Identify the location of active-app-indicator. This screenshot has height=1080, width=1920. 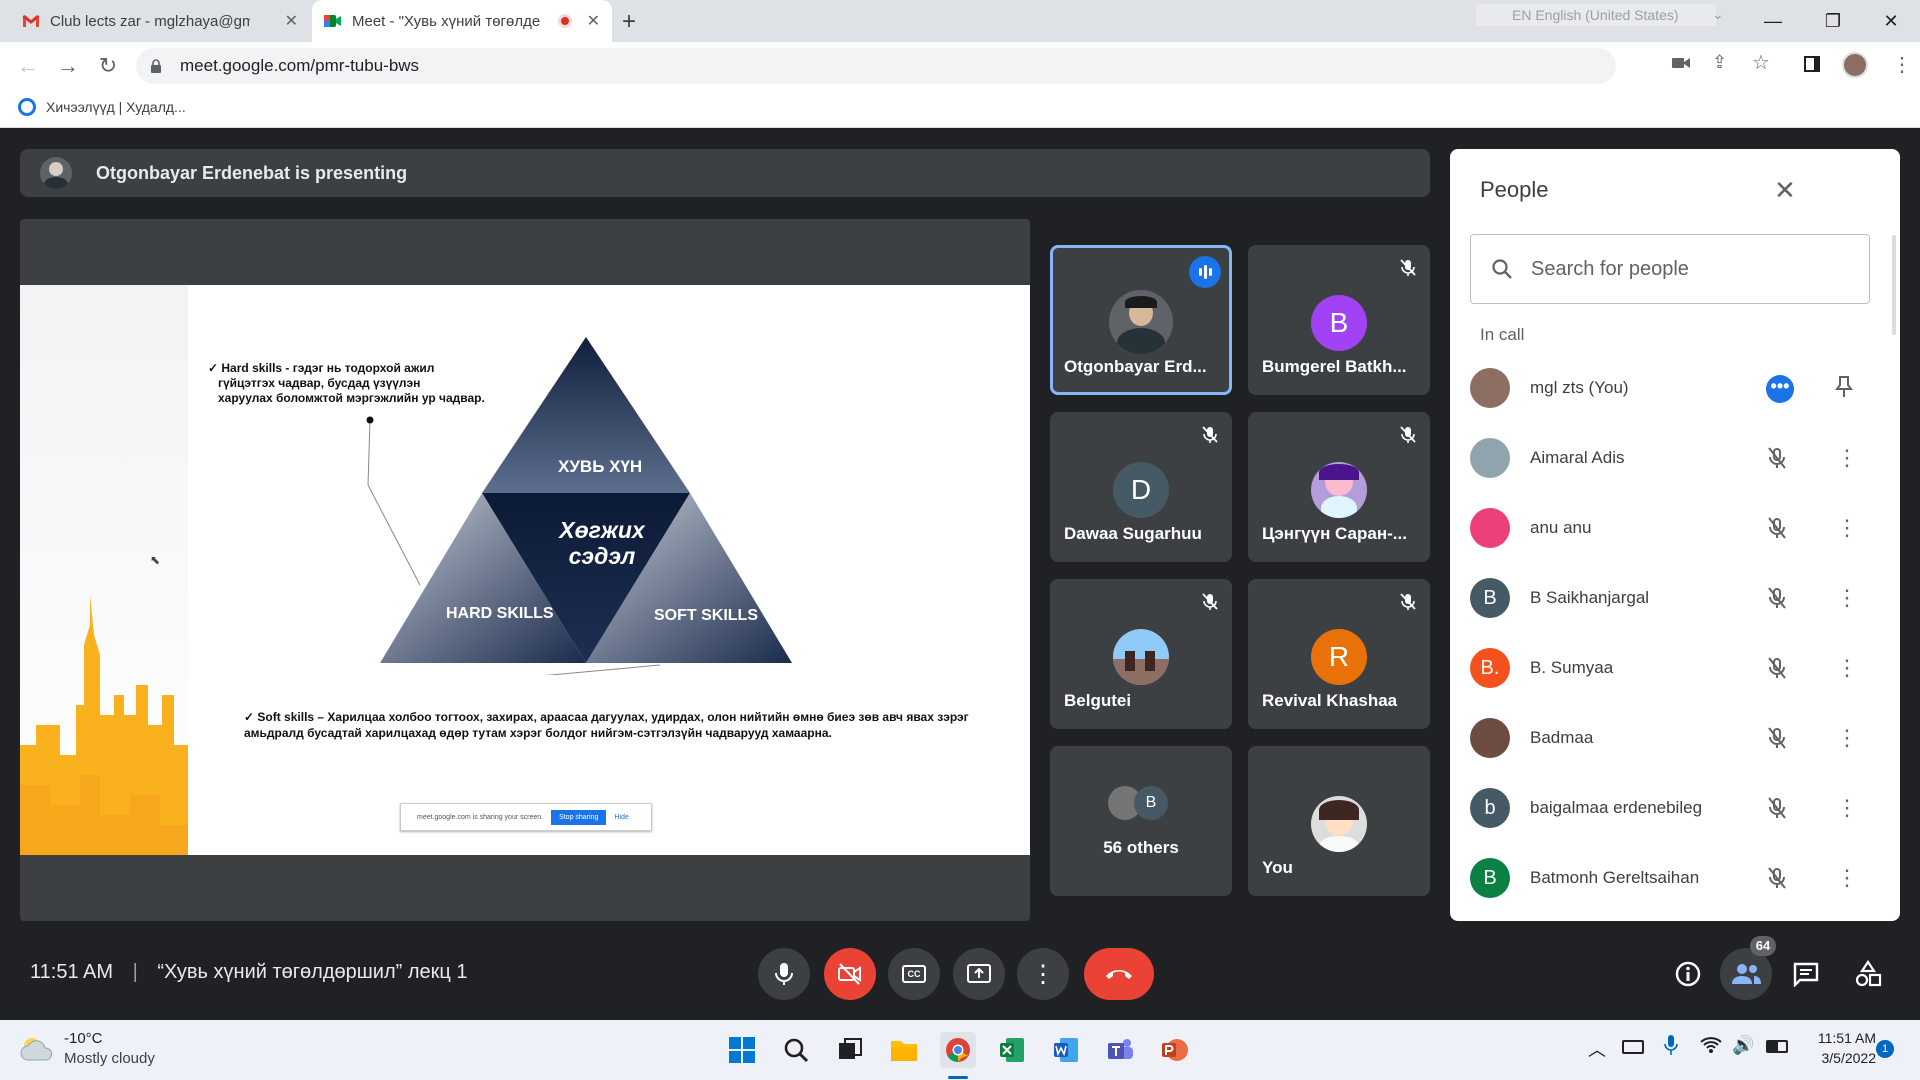
(958, 1077).